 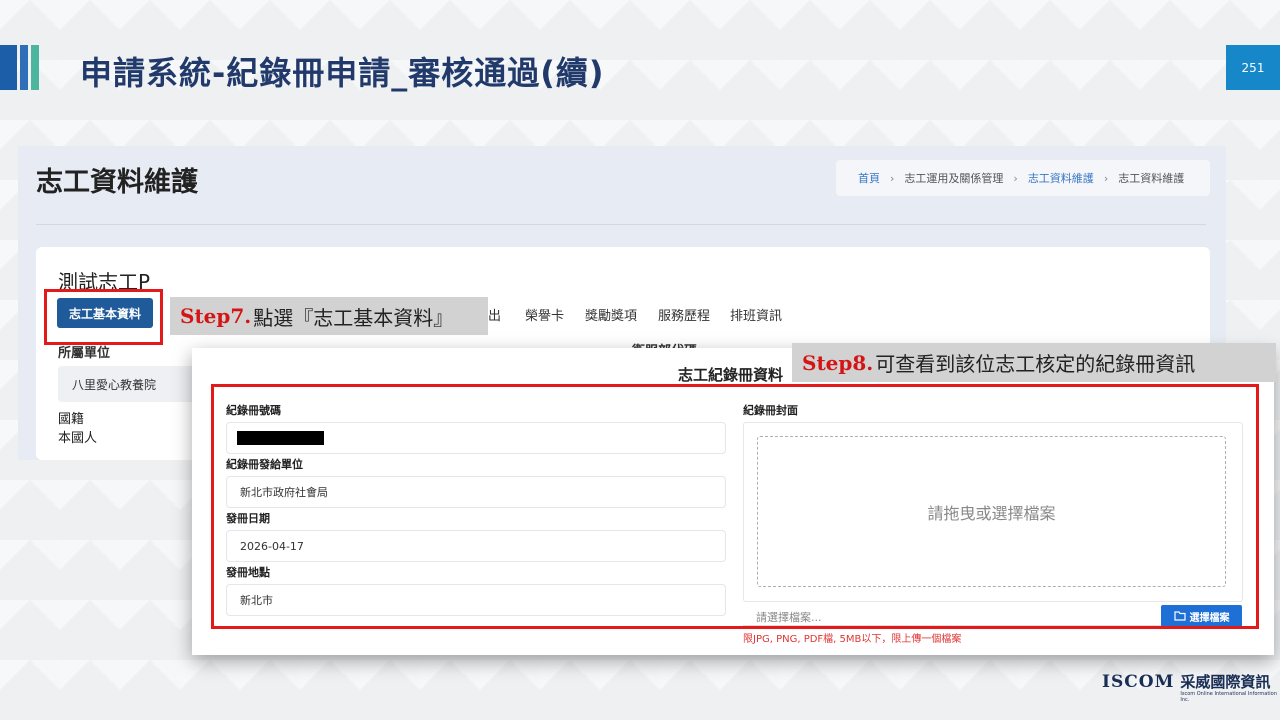 I want to click on highlight-box, so click(x=103, y=317).